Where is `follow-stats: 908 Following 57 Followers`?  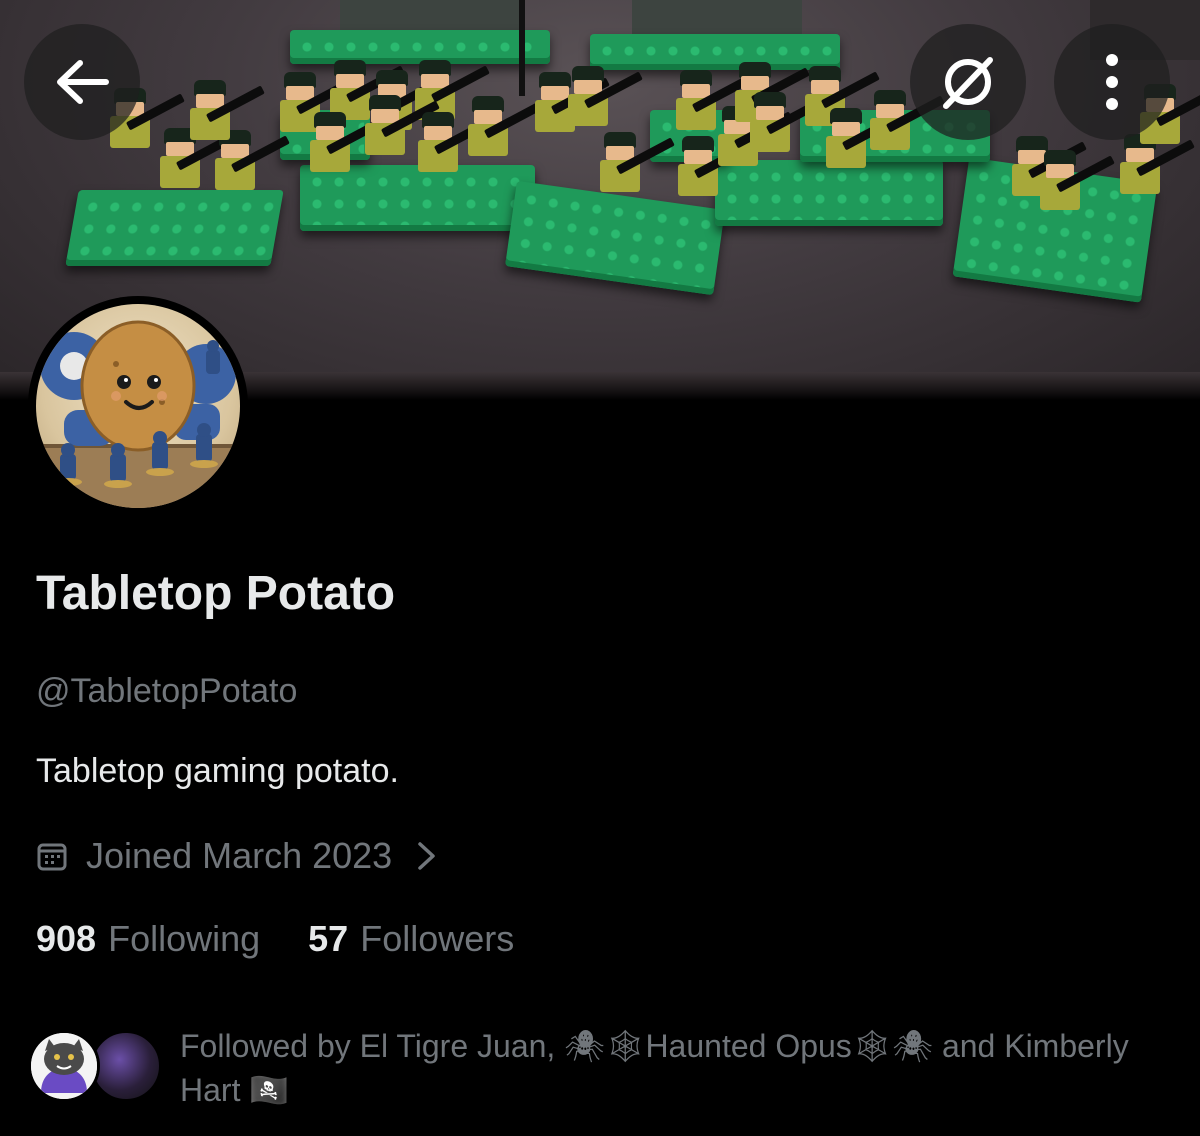
follow-stats: 908 Following 57 Followers is located at coordinates (275, 939).